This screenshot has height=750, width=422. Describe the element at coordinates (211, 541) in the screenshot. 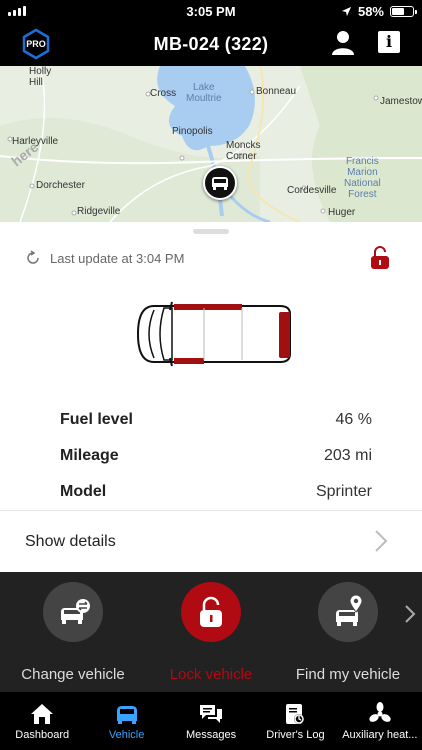

I see `show-details-row: Show details` at that location.